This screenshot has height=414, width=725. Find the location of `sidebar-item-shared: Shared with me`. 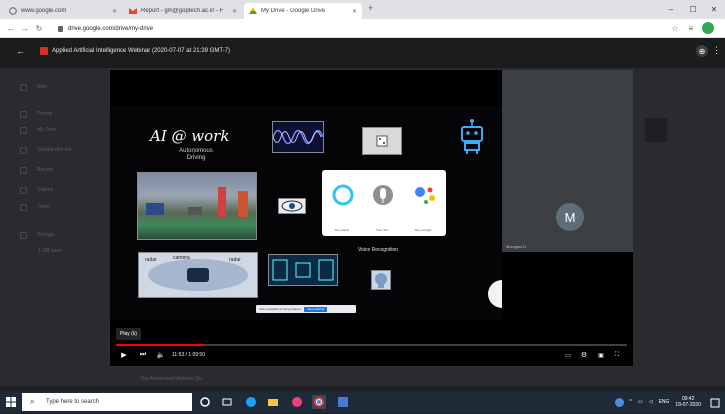

sidebar-item-shared: Shared with me is located at coordinates (46, 150).